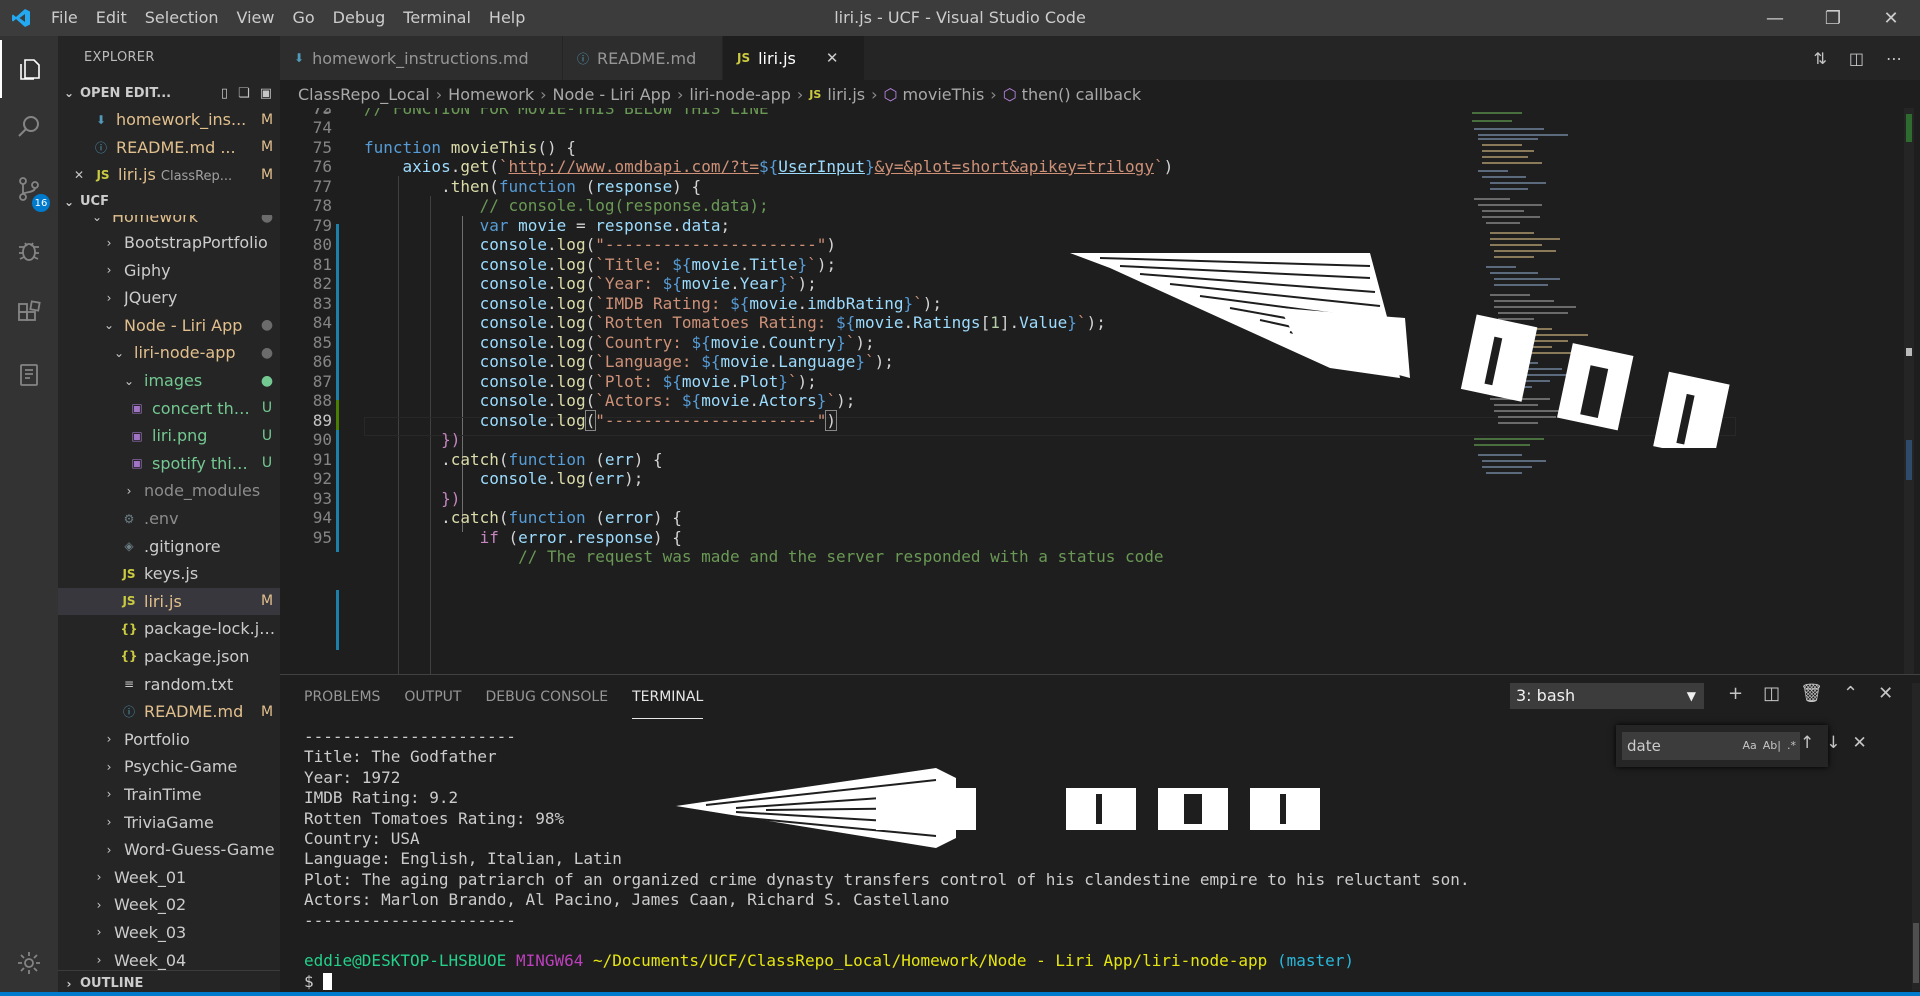  What do you see at coordinates (643, 58) in the screenshot?
I see `tab-readme: ⓘ README.md` at bounding box center [643, 58].